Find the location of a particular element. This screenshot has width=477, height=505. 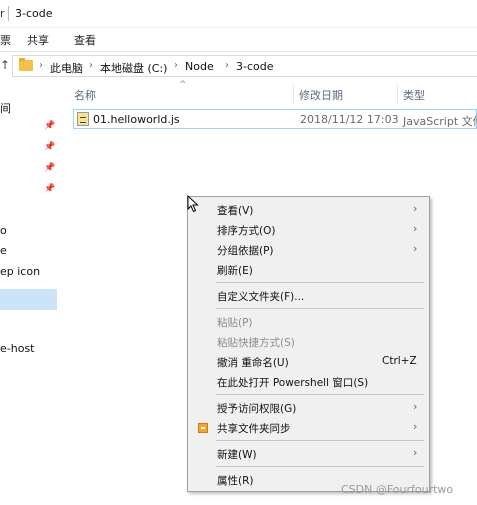

menu-item-label: 在此处打开 Powershell 窗口(S) is located at coordinates (293, 383).